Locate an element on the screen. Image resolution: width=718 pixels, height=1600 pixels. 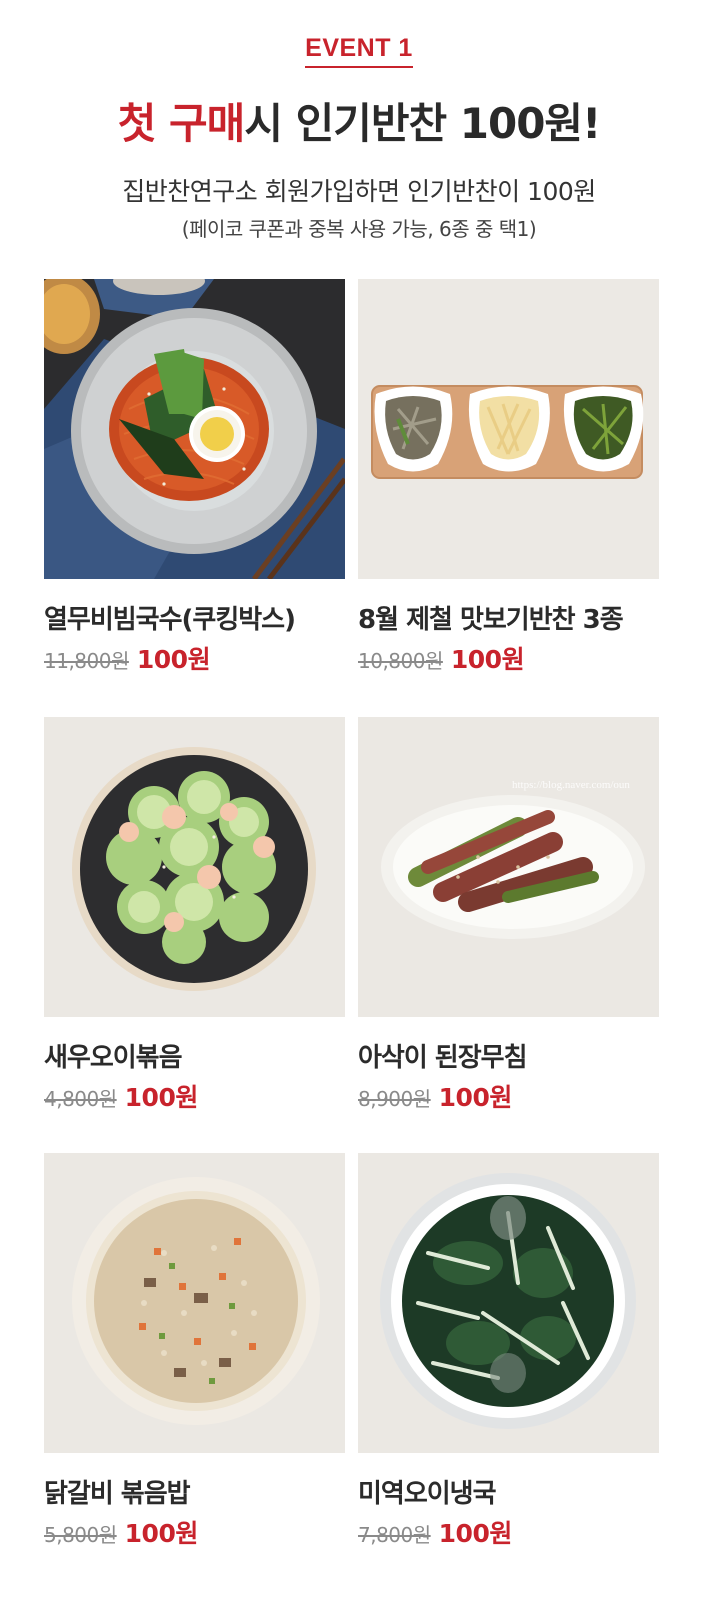
product-image-side-dish-set is located at coordinates (508, 429).